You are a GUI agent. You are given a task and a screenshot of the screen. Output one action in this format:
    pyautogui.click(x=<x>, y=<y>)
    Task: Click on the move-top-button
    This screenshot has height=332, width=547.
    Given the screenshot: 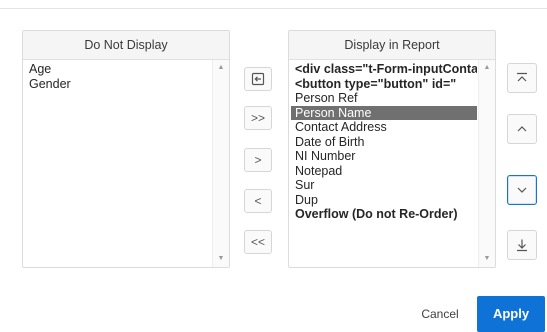 What is the action you would take?
    pyautogui.click(x=522, y=78)
    